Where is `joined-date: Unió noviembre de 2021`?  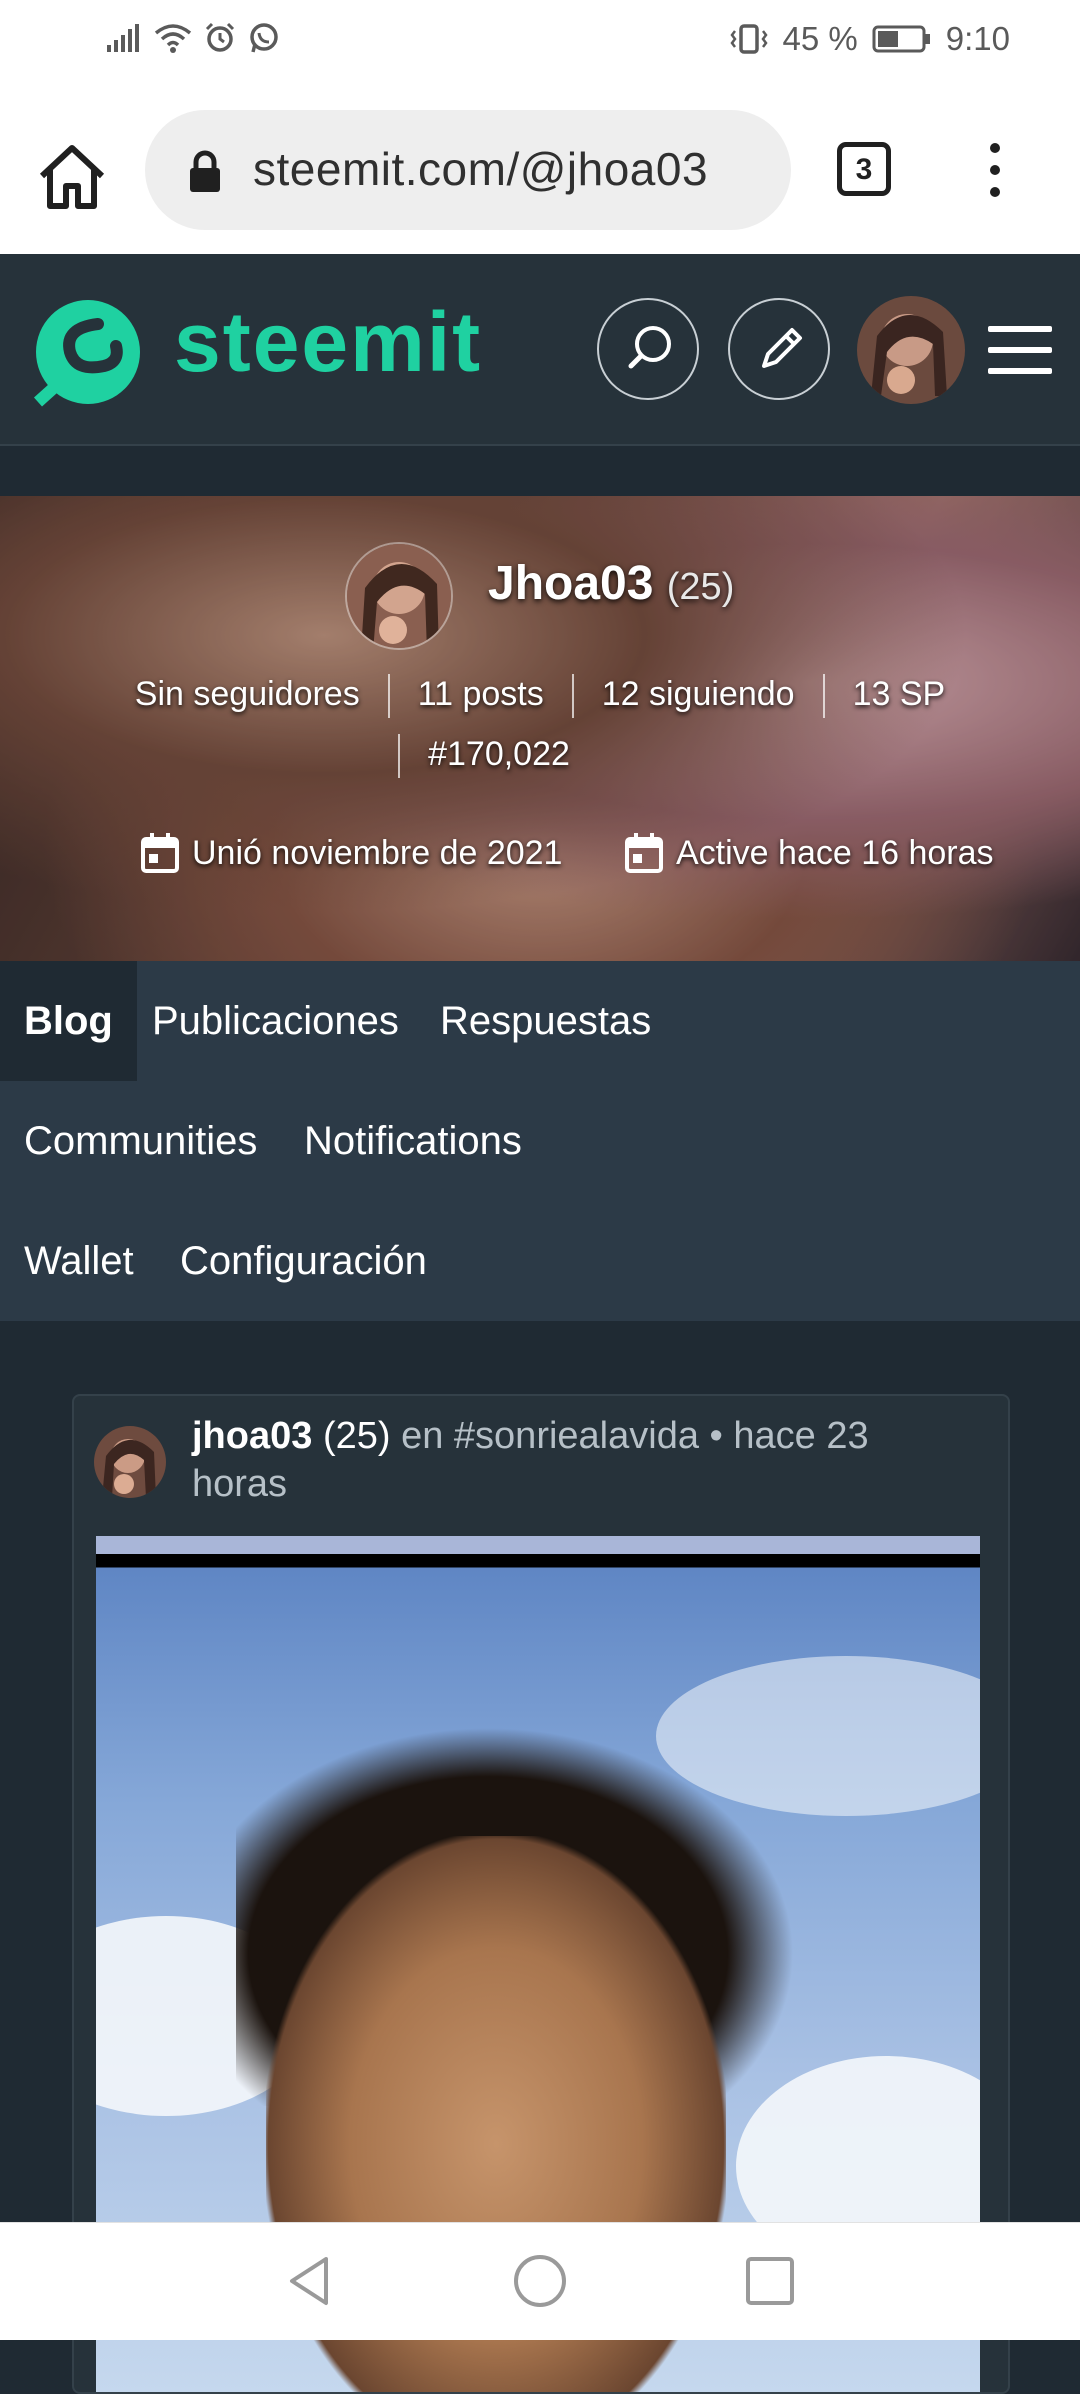
joined-date: Unió noviembre de 2021 is located at coordinates (351, 853).